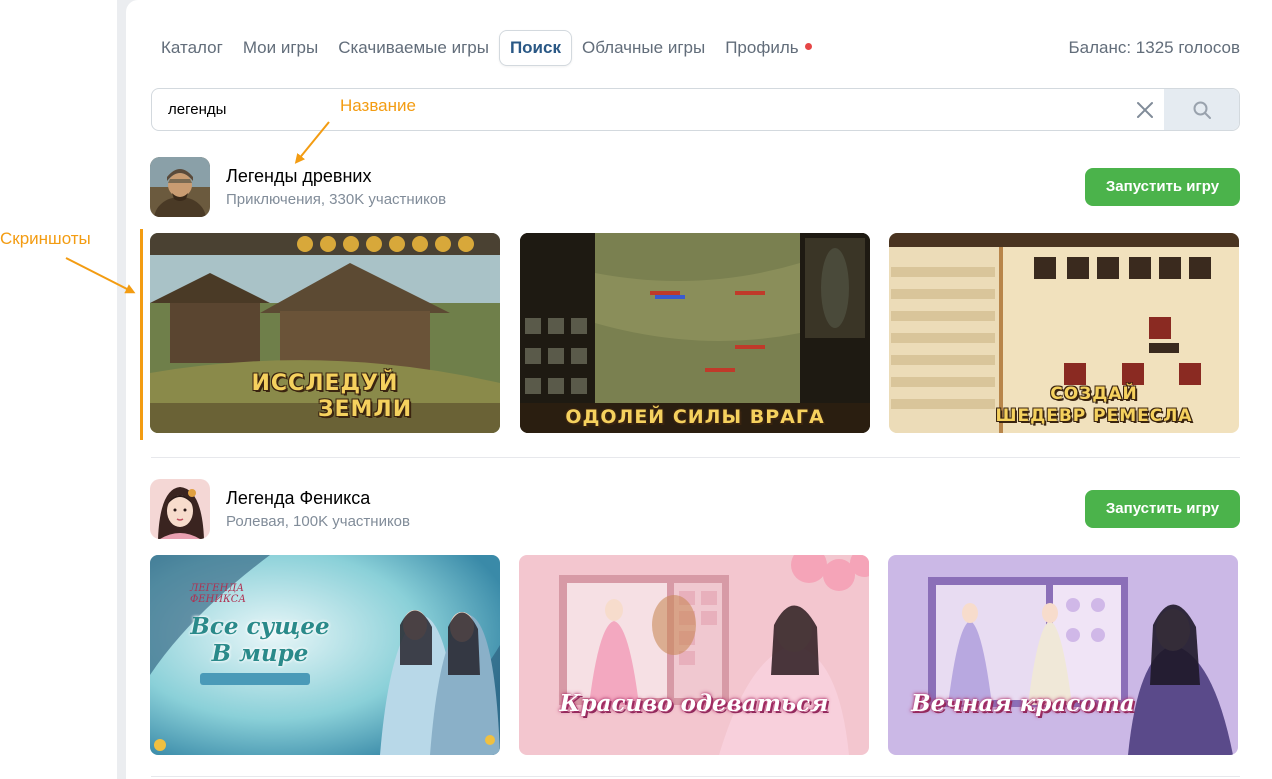 This screenshot has width=1272, height=779. Describe the element at coordinates (260, 653) in the screenshot. I see `screenshot-caption: В мире` at that location.